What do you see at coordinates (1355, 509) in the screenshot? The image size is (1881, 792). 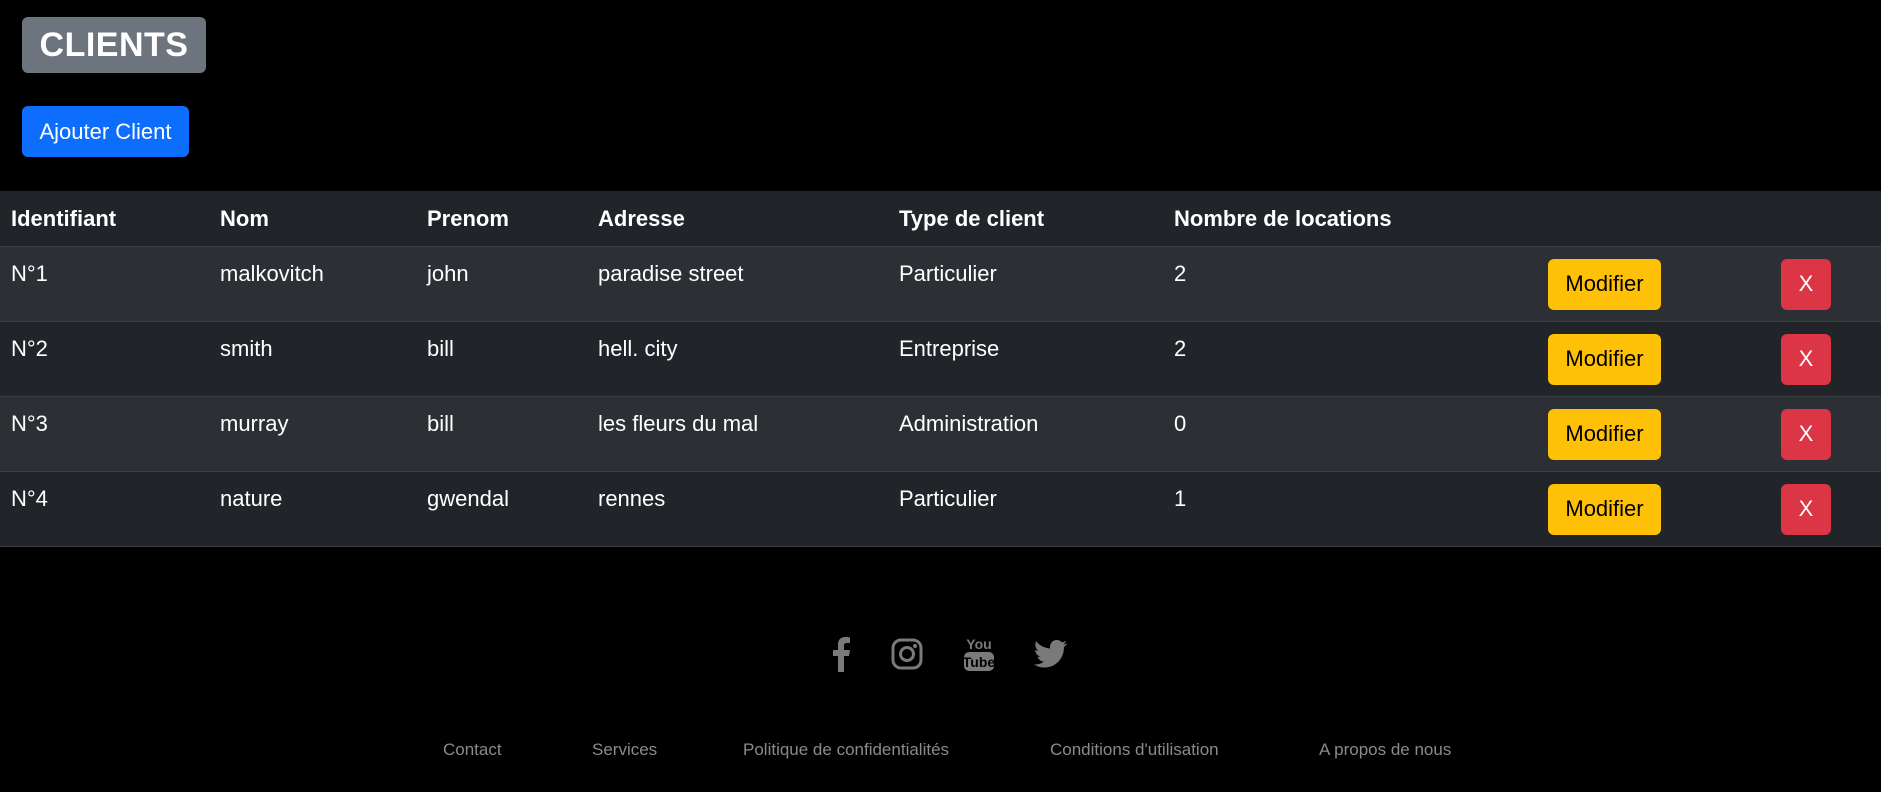 I see `cell-locations: 1` at bounding box center [1355, 509].